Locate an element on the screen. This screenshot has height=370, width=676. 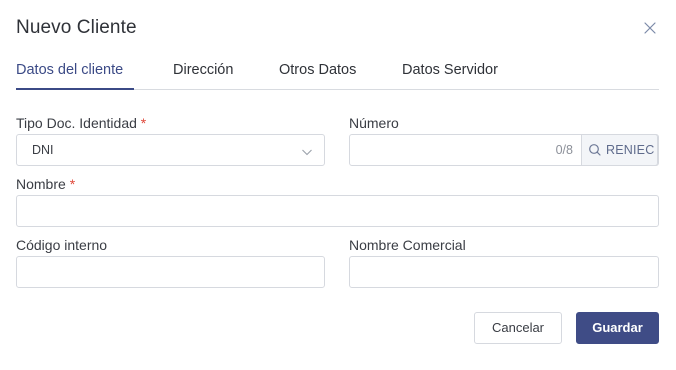
nombre-label-text: Nombre is located at coordinates (41, 184).